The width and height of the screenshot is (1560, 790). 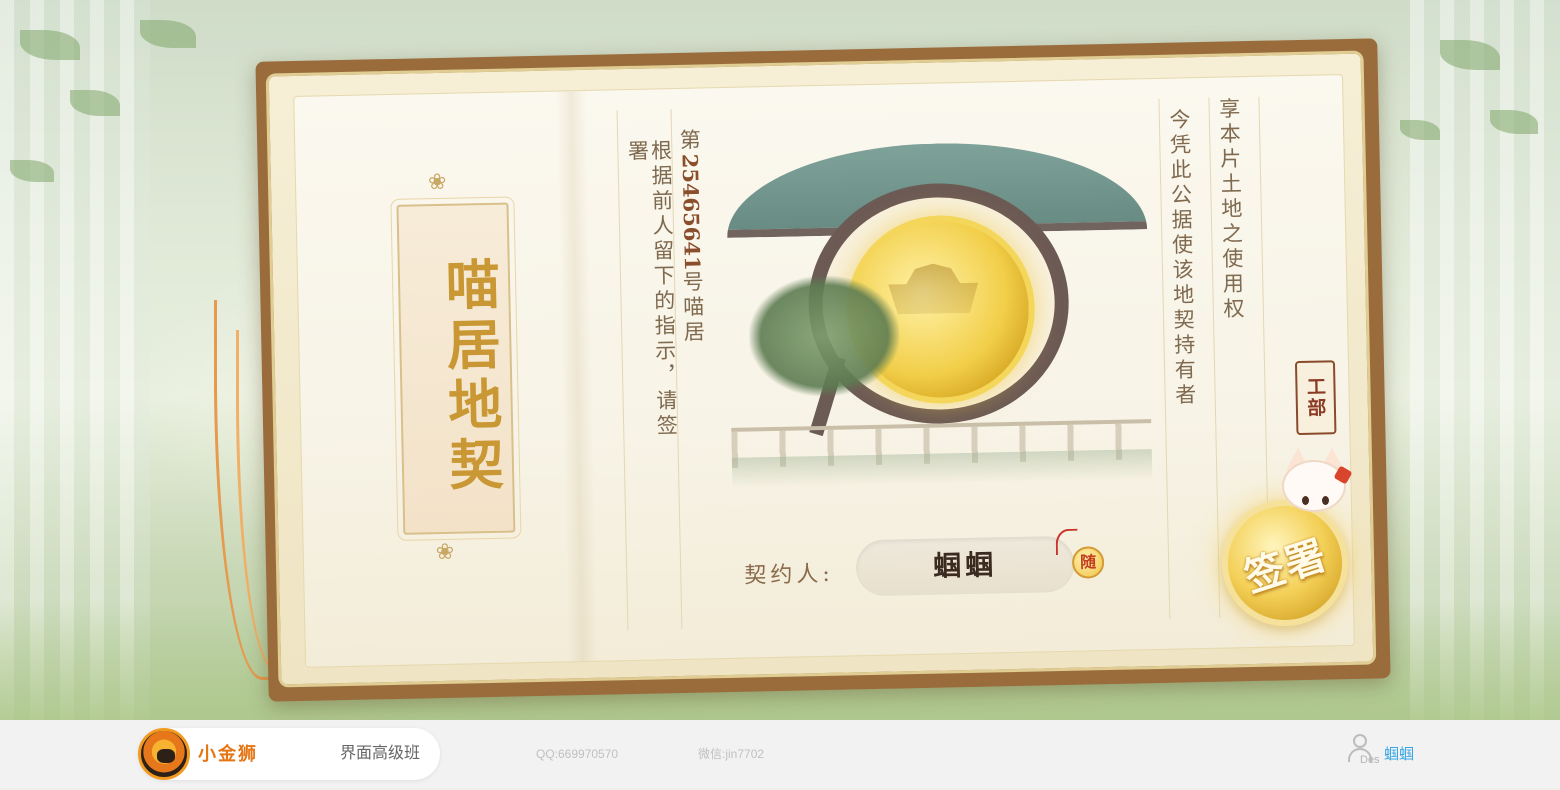 What do you see at coordinates (437, 182) in the screenshot?
I see `lotus-ornament-top: ❀` at bounding box center [437, 182].